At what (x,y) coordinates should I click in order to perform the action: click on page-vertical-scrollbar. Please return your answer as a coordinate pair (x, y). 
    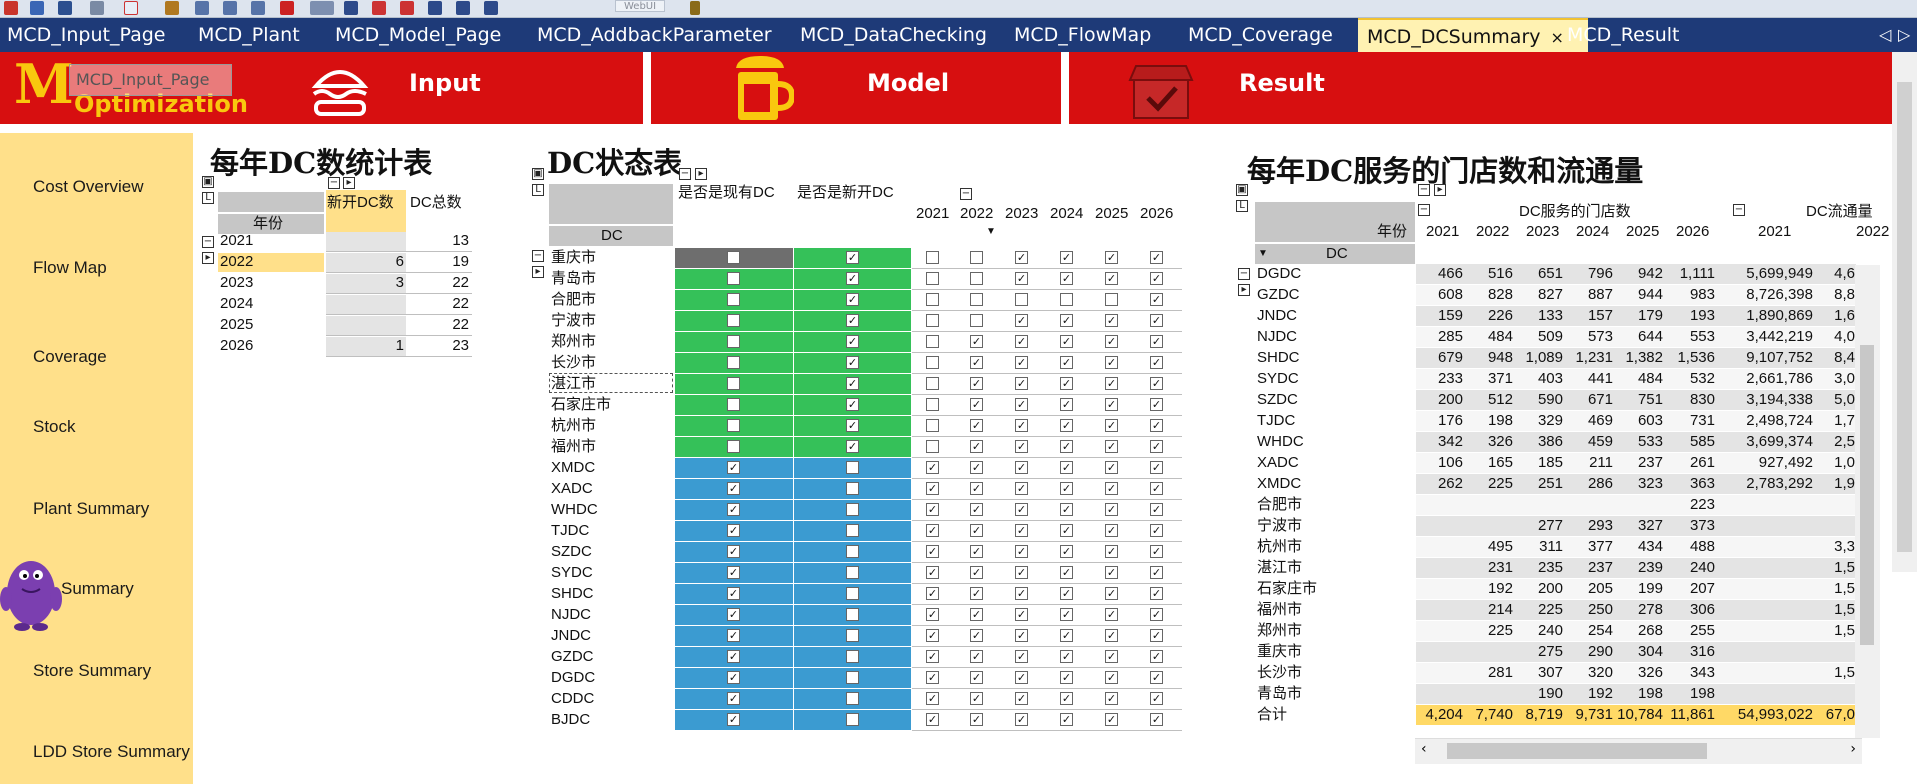
    Looking at the image, I should click on (1904, 312).